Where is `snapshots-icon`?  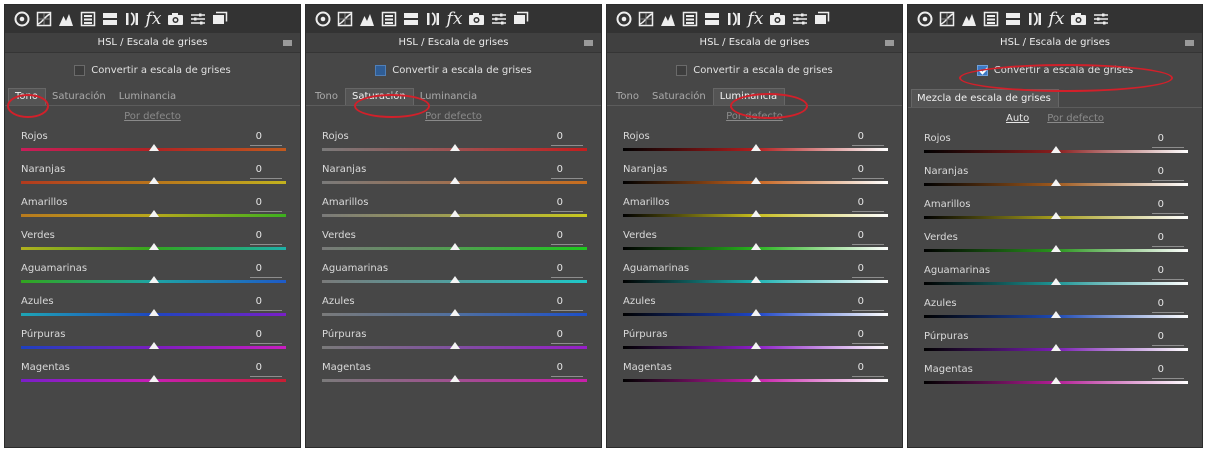 snapshots-icon is located at coordinates (821, 19).